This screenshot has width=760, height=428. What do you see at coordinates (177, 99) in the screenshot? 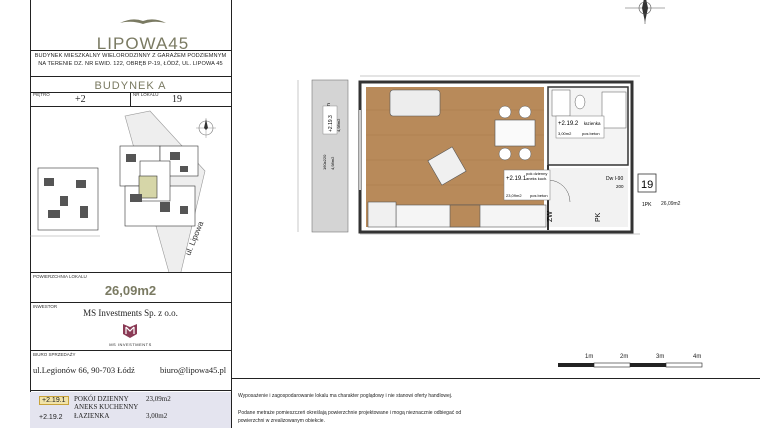
I see `unit-value: 19` at bounding box center [177, 99].